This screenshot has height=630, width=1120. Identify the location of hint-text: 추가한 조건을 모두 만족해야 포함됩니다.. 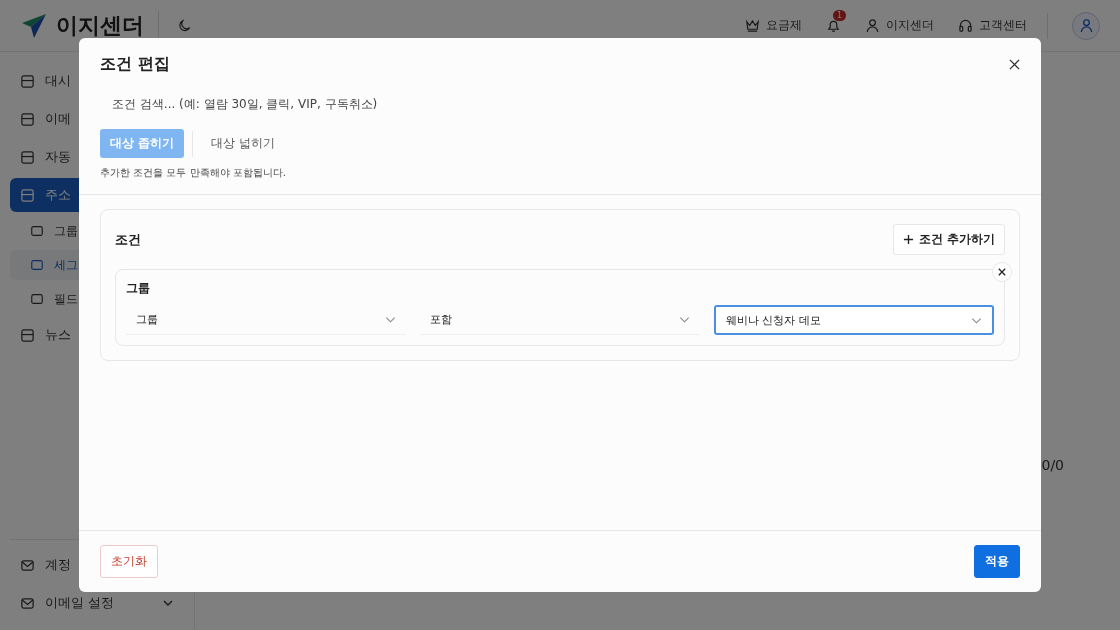
(193, 173).